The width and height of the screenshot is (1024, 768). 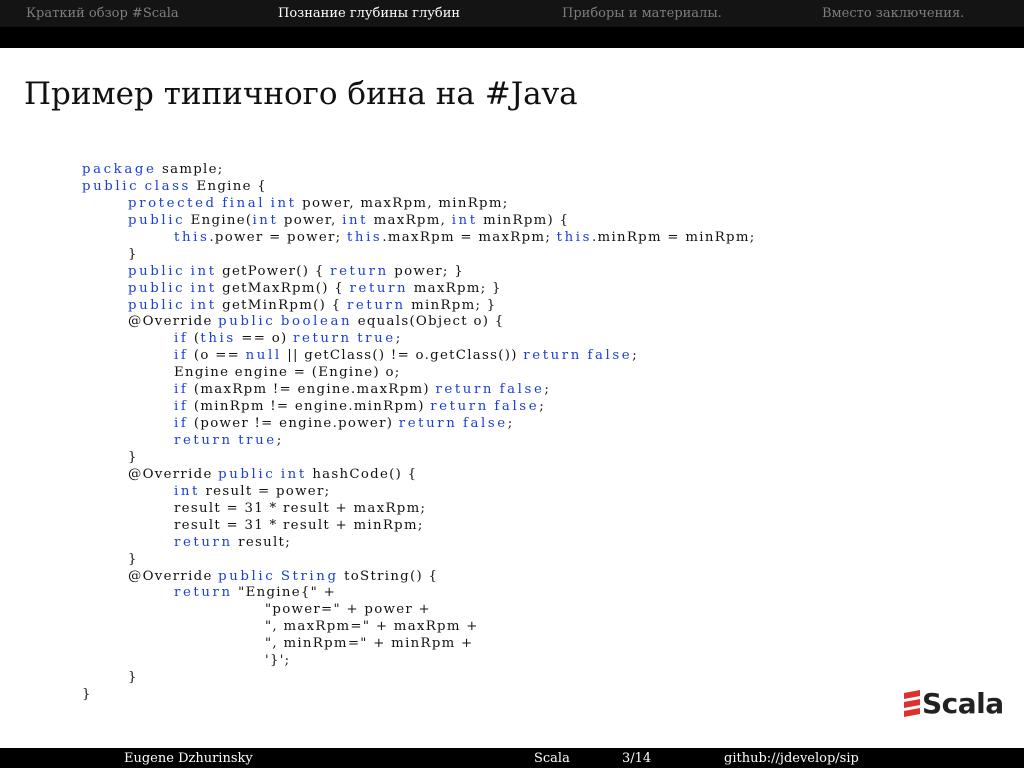 I want to click on code-keyword: package, so click(x=119, y=169).